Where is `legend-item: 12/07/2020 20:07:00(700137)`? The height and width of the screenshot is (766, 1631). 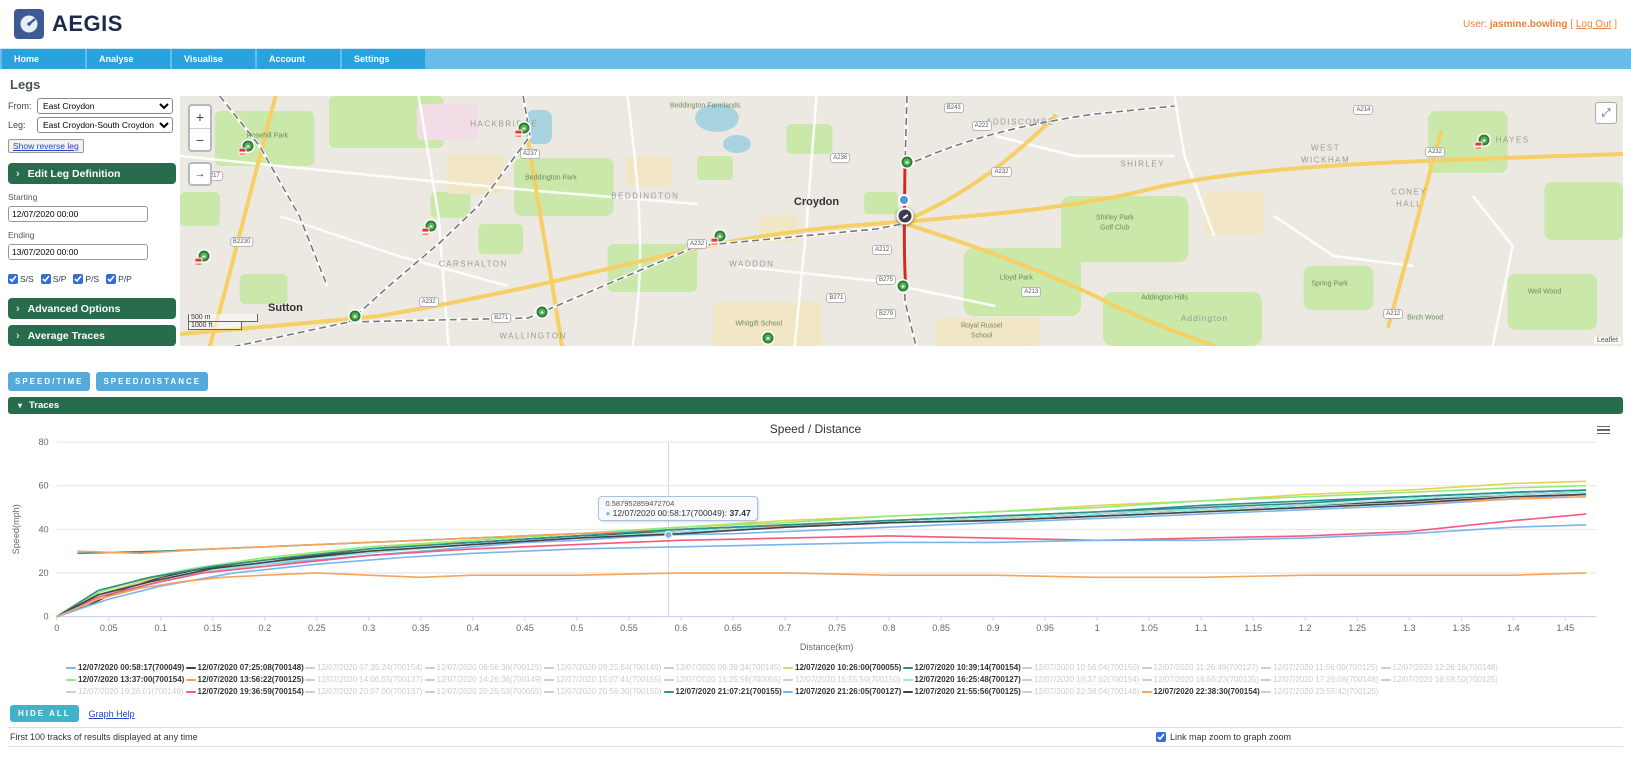
legend-item: 12/07/2020 20:07:00(700137) is located at coordinates (365, 692).